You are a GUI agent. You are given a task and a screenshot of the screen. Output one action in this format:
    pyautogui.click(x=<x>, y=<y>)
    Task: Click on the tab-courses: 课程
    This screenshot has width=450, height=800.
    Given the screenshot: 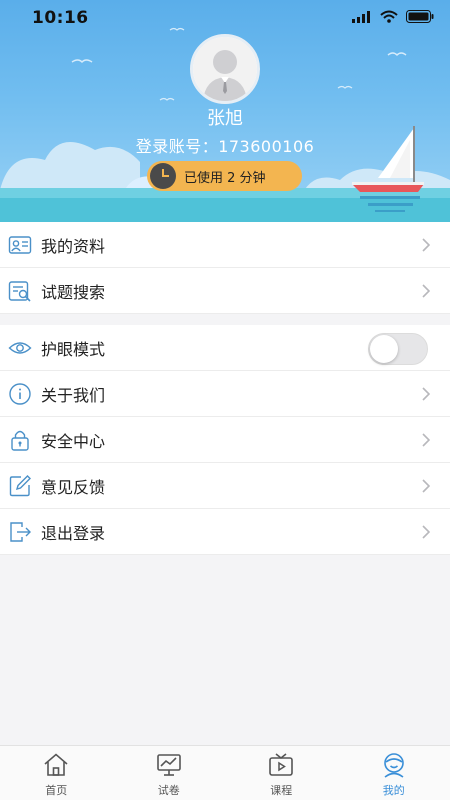 What is the action you would take?
    pyautogui.click(x=281, y=773)
    